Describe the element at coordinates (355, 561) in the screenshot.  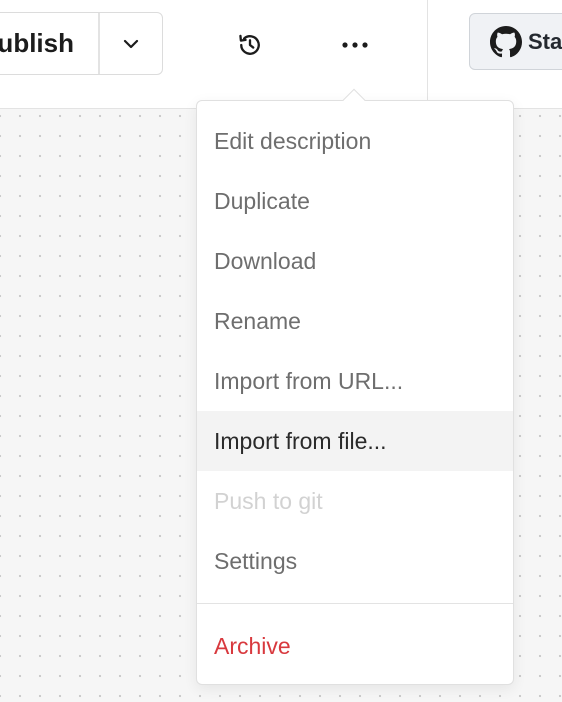
I see `menu-item-settings: Settings` at that location.